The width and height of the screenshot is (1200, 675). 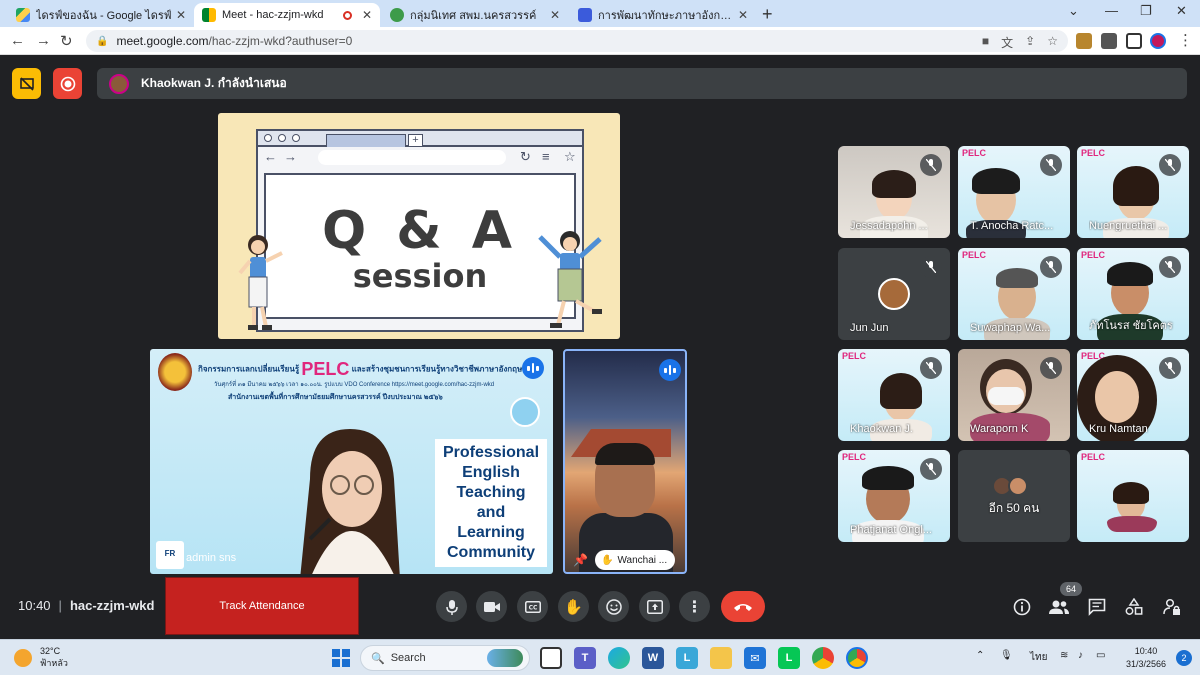 What do you see at coordinates (551, 658) in the screenshot?
I see `task-view-icon` at bounding box center [551, 658].